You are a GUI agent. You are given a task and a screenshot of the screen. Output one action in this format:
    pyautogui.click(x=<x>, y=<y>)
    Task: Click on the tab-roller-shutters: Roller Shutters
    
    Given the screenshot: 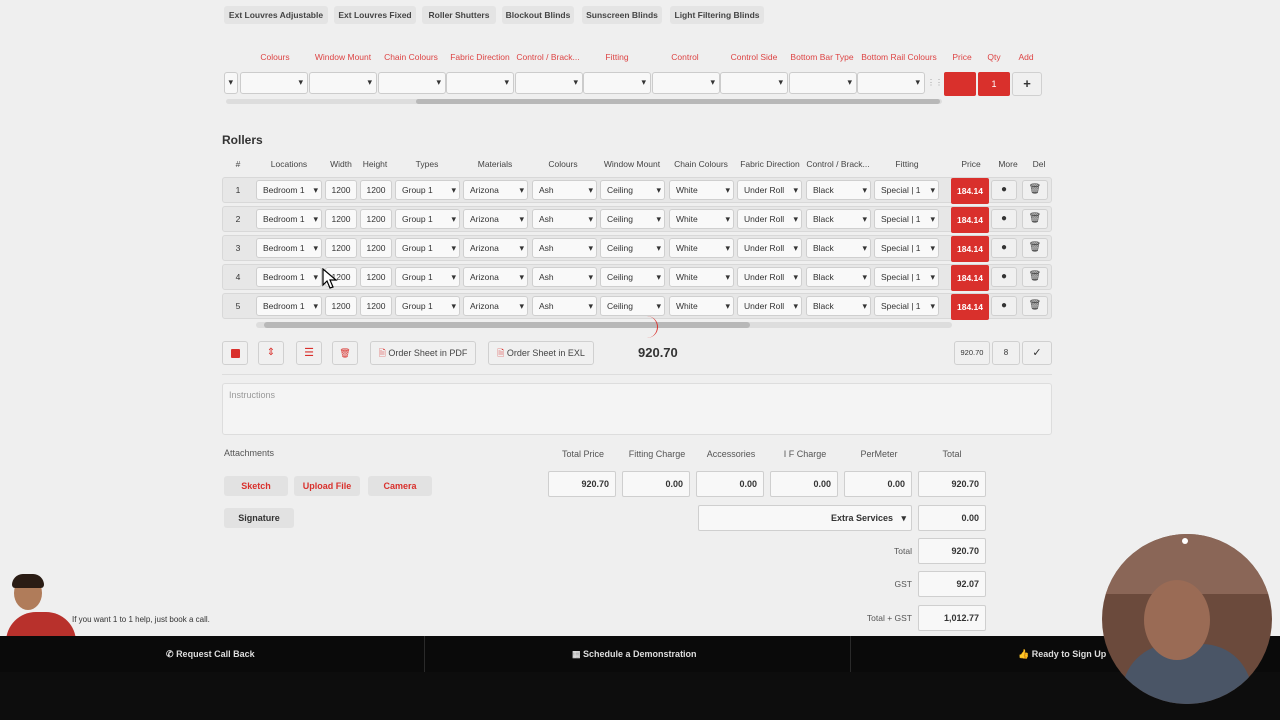 What is the action you would take?
    pyautogui.click(x=459, y=15)
    